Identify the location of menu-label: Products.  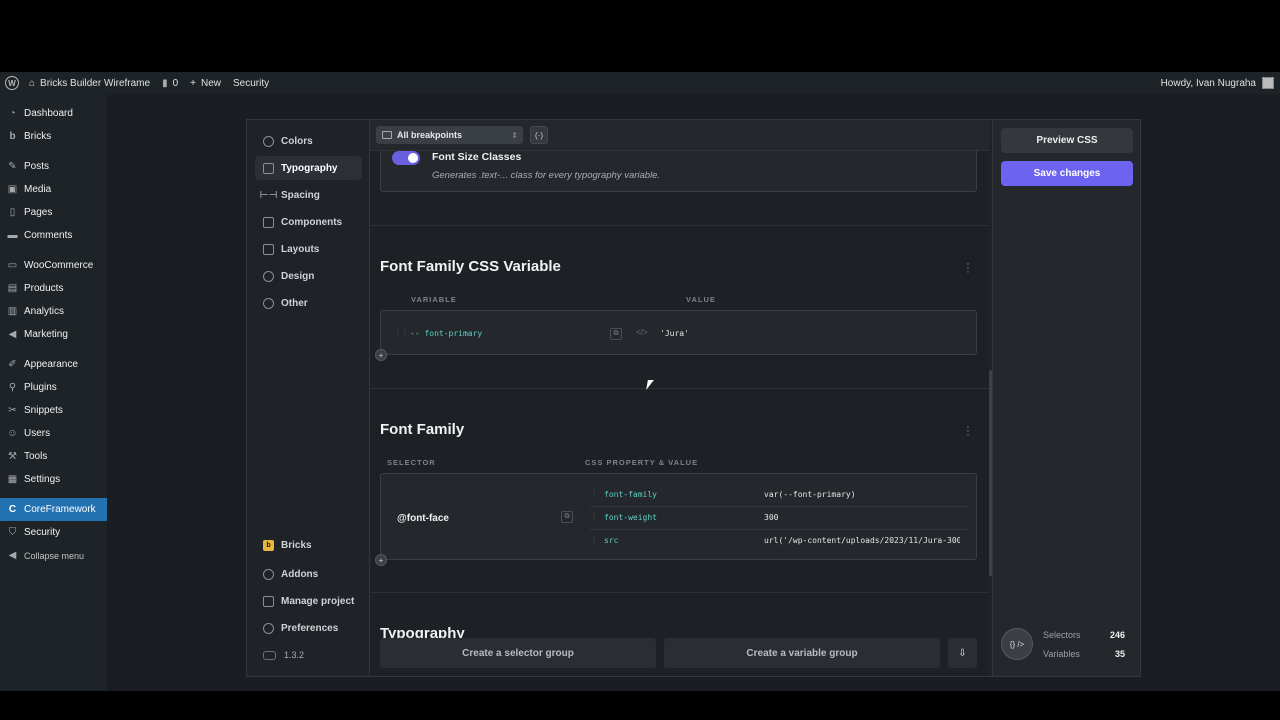
(44, 288).